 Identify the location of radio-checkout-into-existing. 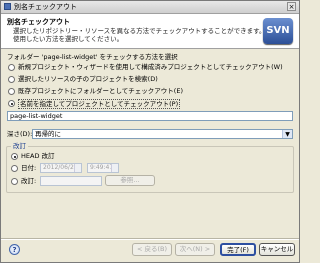
(11, 91).